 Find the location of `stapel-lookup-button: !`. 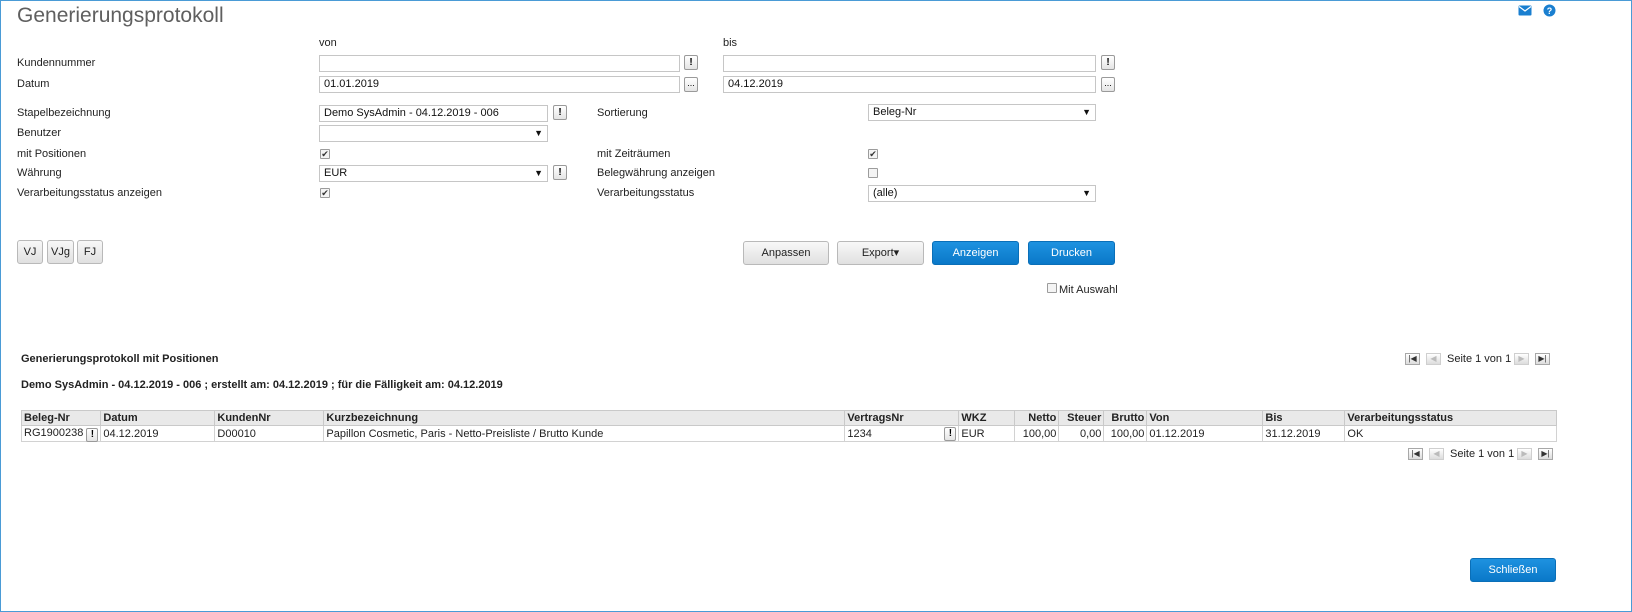

stapel-lookup-button: ! is located at coordinates (560, 112).